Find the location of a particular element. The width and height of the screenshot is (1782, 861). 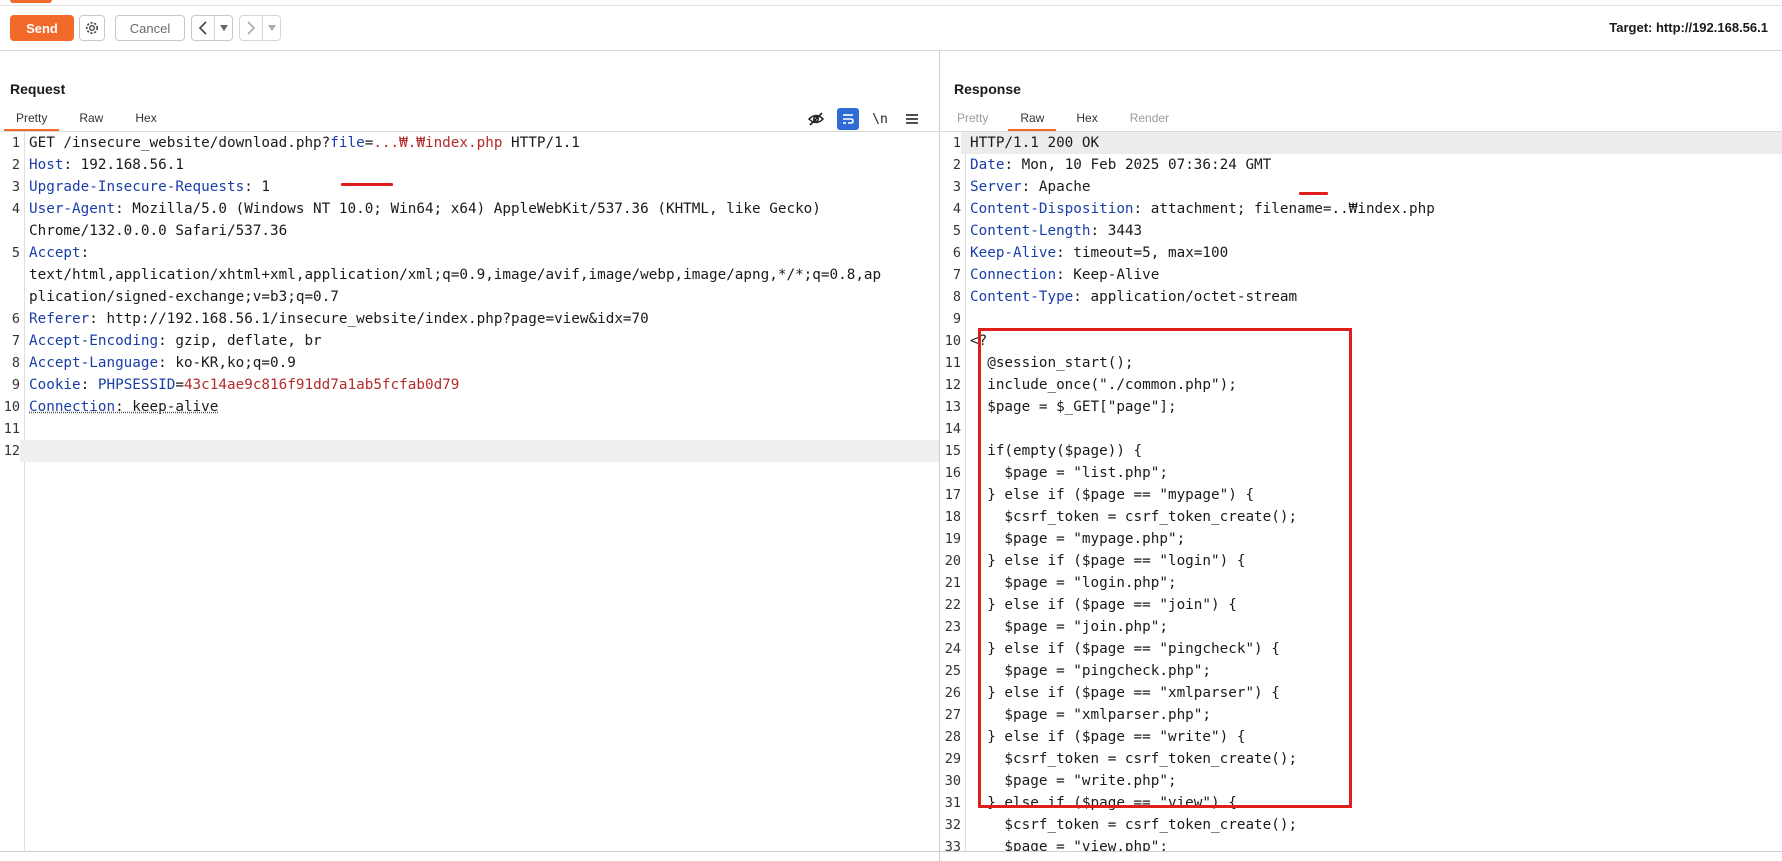

response-line: 33 $page = "view.php"; is located at coordinates (1361, 843).